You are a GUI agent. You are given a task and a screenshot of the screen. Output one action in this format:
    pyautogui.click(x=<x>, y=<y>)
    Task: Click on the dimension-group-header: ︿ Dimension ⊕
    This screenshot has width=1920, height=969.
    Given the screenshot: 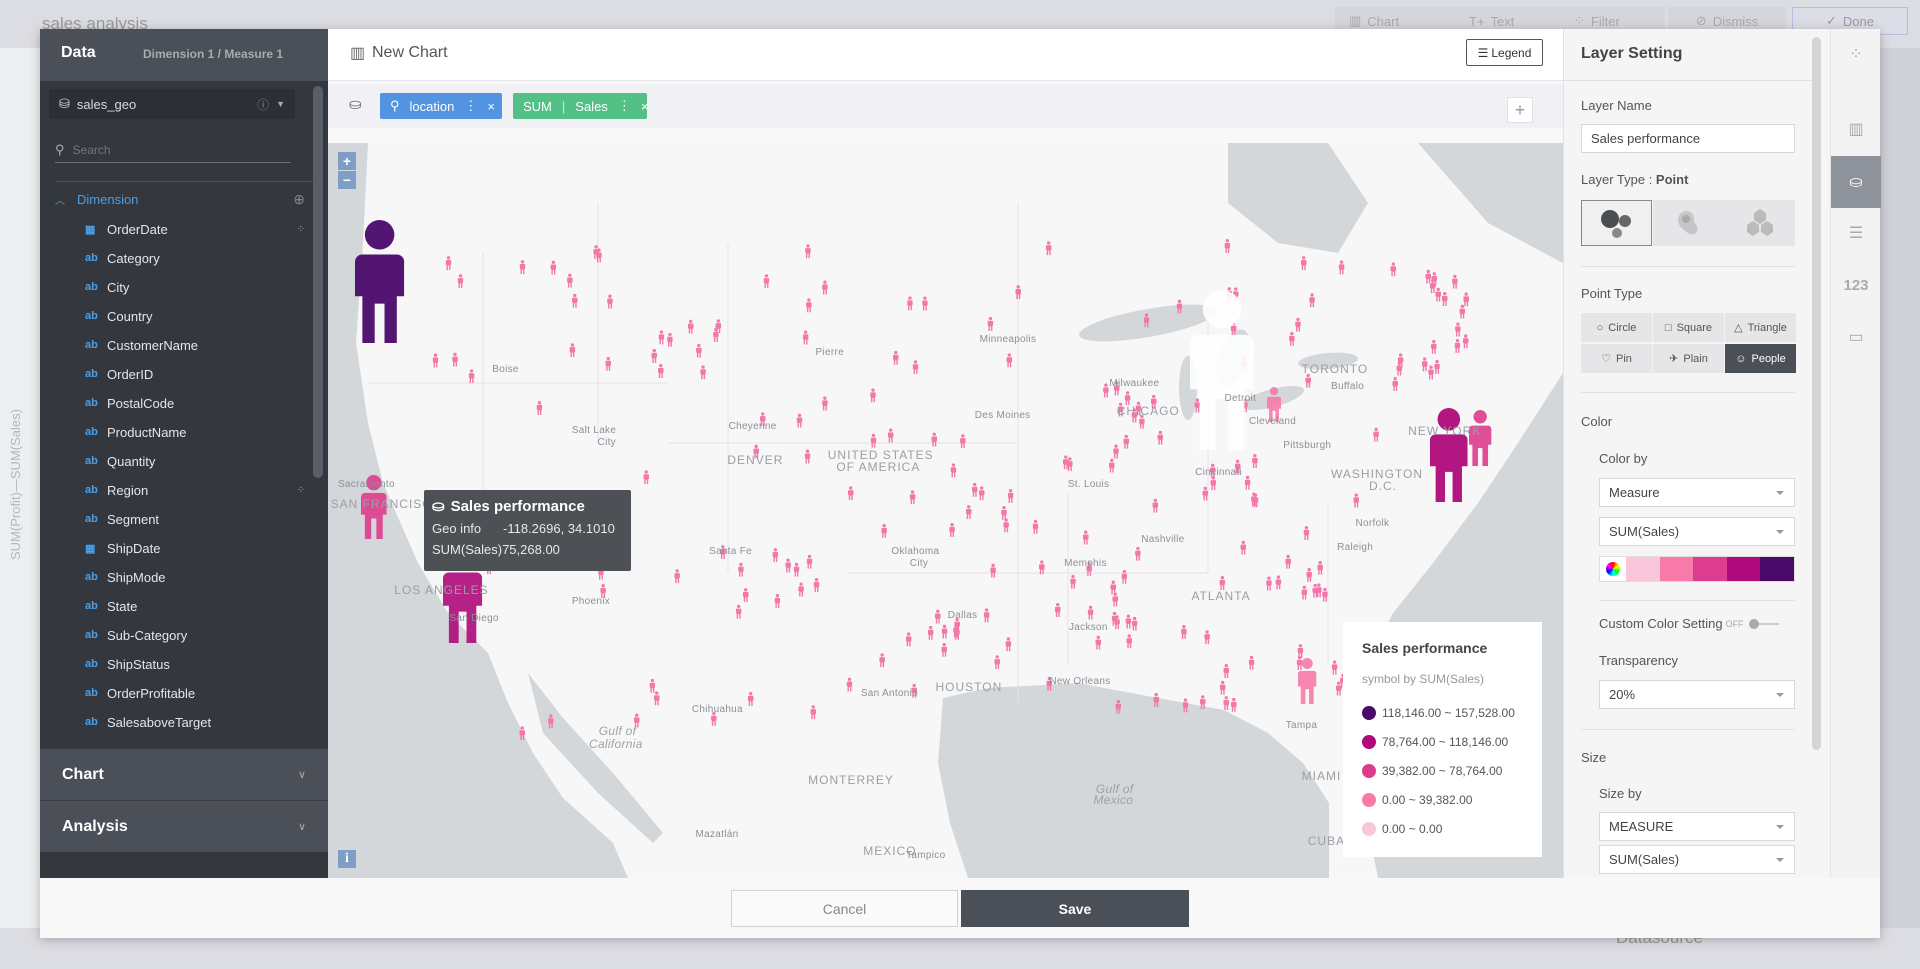 What is the action you would take?
    pyautogui.click(x=180, y=199)
    